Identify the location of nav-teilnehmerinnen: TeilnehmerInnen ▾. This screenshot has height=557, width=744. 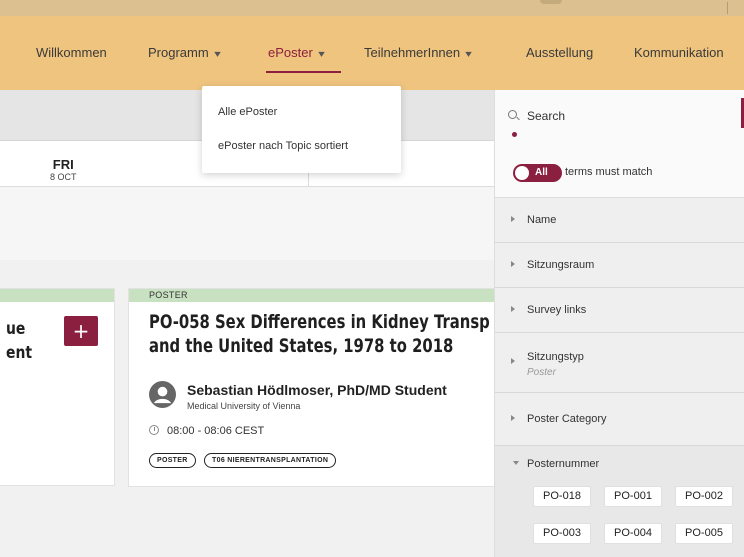
(418, 52).